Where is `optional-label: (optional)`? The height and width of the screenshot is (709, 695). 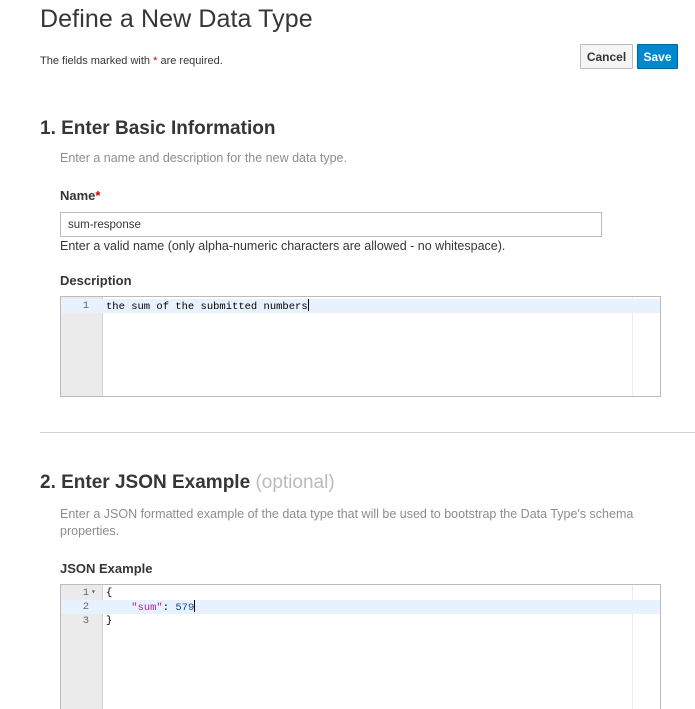
optional-label: (optional) is located at coordinates (295, 482).